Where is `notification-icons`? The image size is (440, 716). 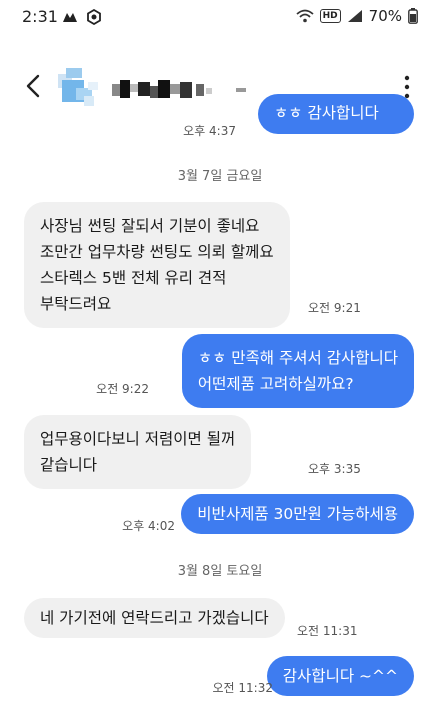
notification-icons is located at coordinates (82, 17).